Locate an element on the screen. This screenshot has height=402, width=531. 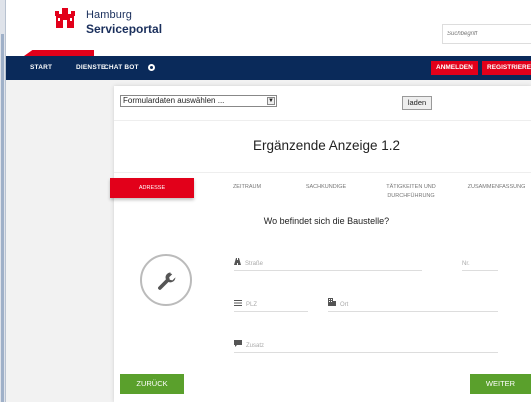
tab-sachkundige: SACHKUNDIGE is located at coordinates (326, 192).